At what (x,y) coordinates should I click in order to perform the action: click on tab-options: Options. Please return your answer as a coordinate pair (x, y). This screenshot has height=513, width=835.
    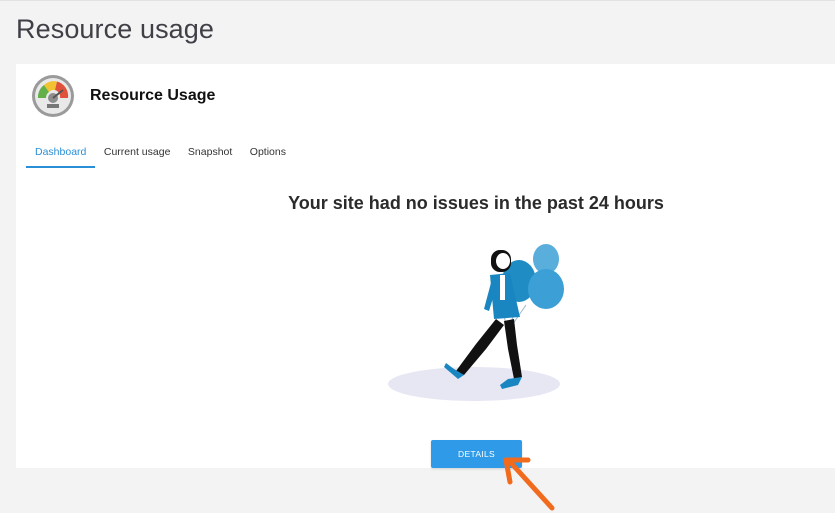
    Looking at the image, I should click on (268, 155).